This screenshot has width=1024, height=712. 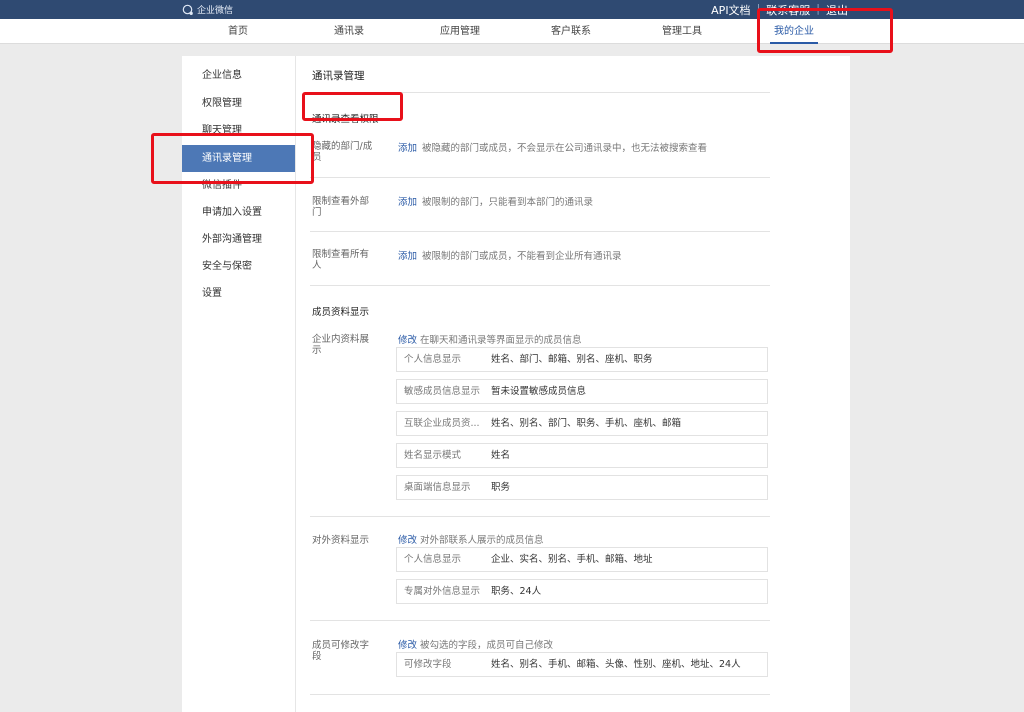 What do you see at coordinates (407, 256) in the screenshot?
I see `add-restrict-all-link: 添加` at bounding box center [407, 256].